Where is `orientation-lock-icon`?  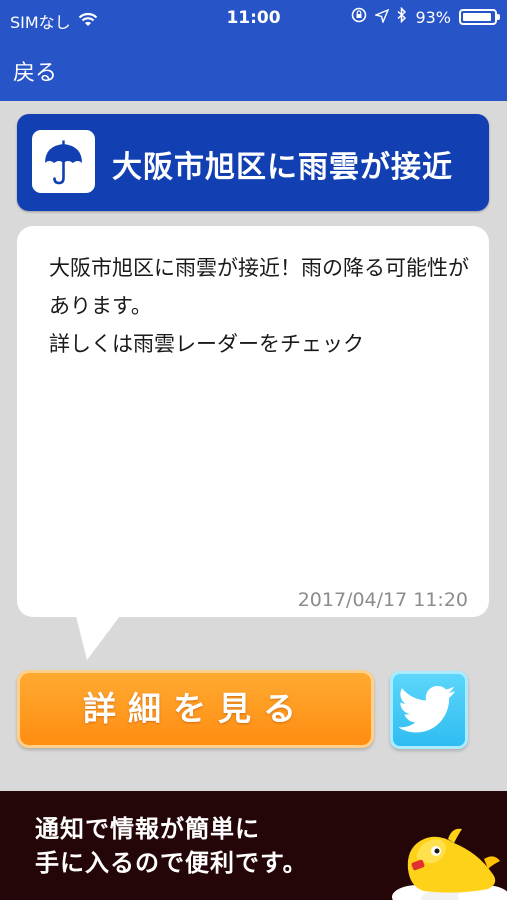
orientation-lock-icon is located at coordinates (359, 17).